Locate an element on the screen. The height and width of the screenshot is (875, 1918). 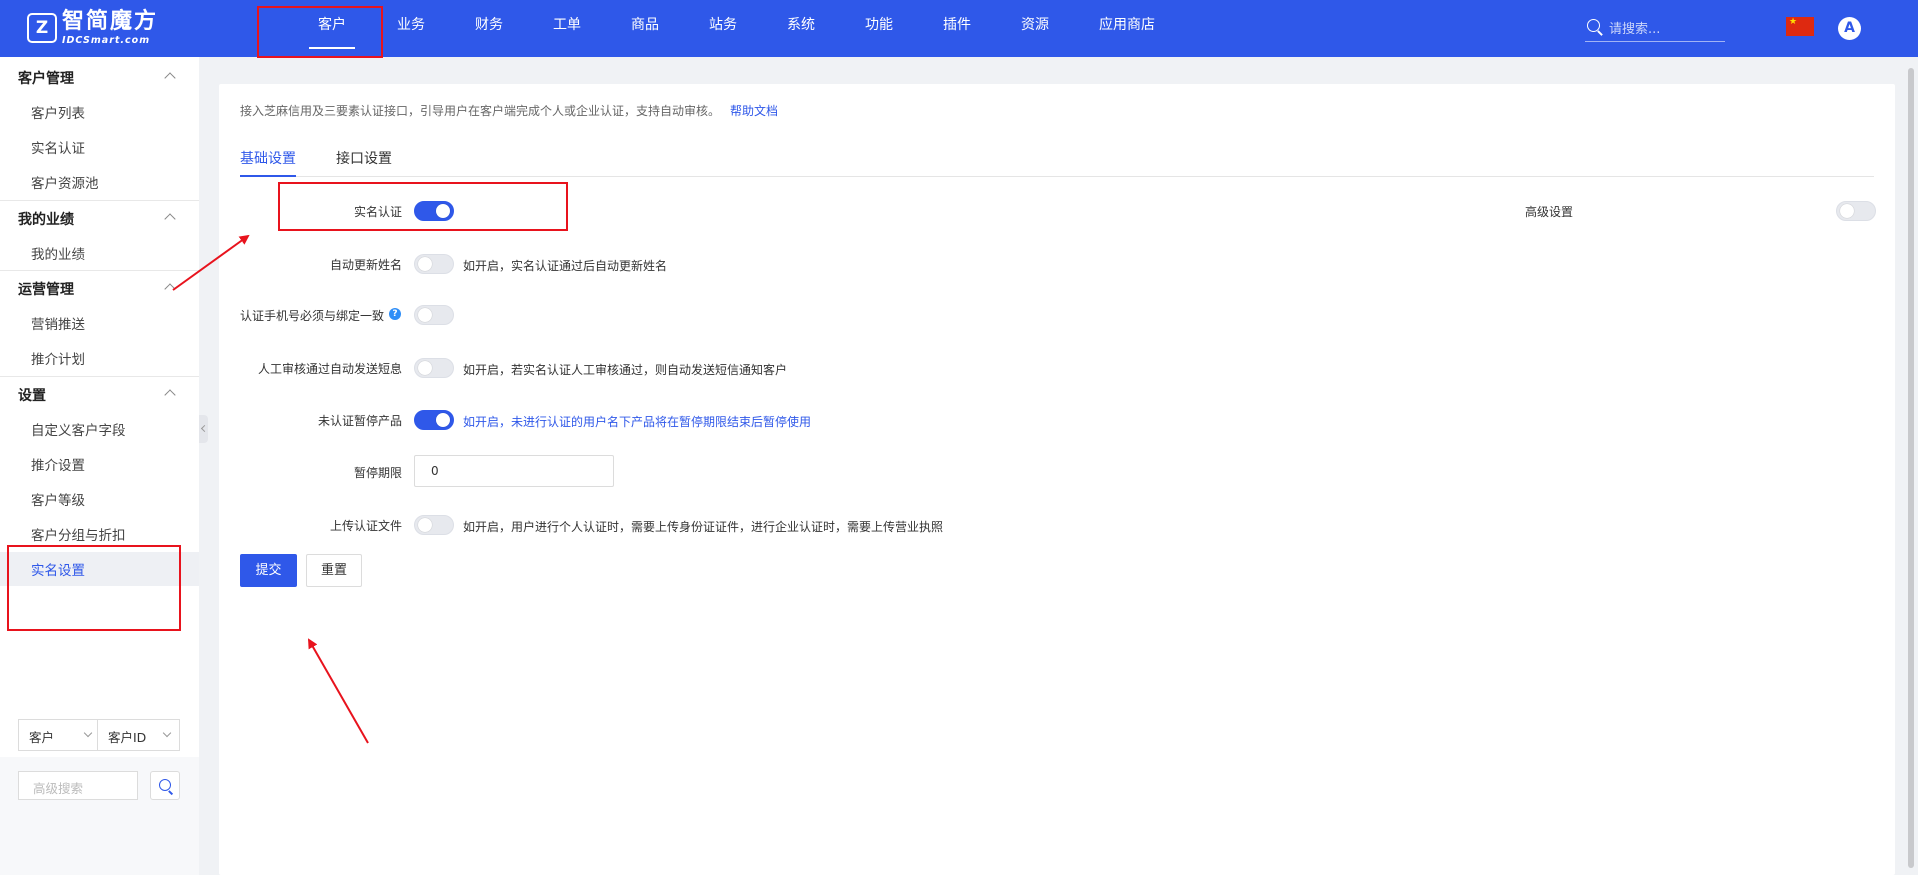
china-flag-icon: ★ is located at coordinates (1800, 26).